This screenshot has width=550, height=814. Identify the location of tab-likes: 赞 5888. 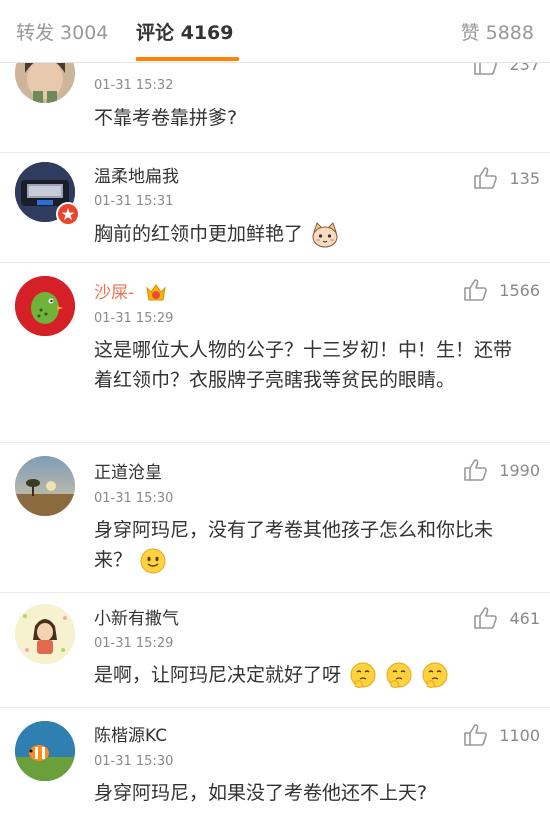
(497, 31).